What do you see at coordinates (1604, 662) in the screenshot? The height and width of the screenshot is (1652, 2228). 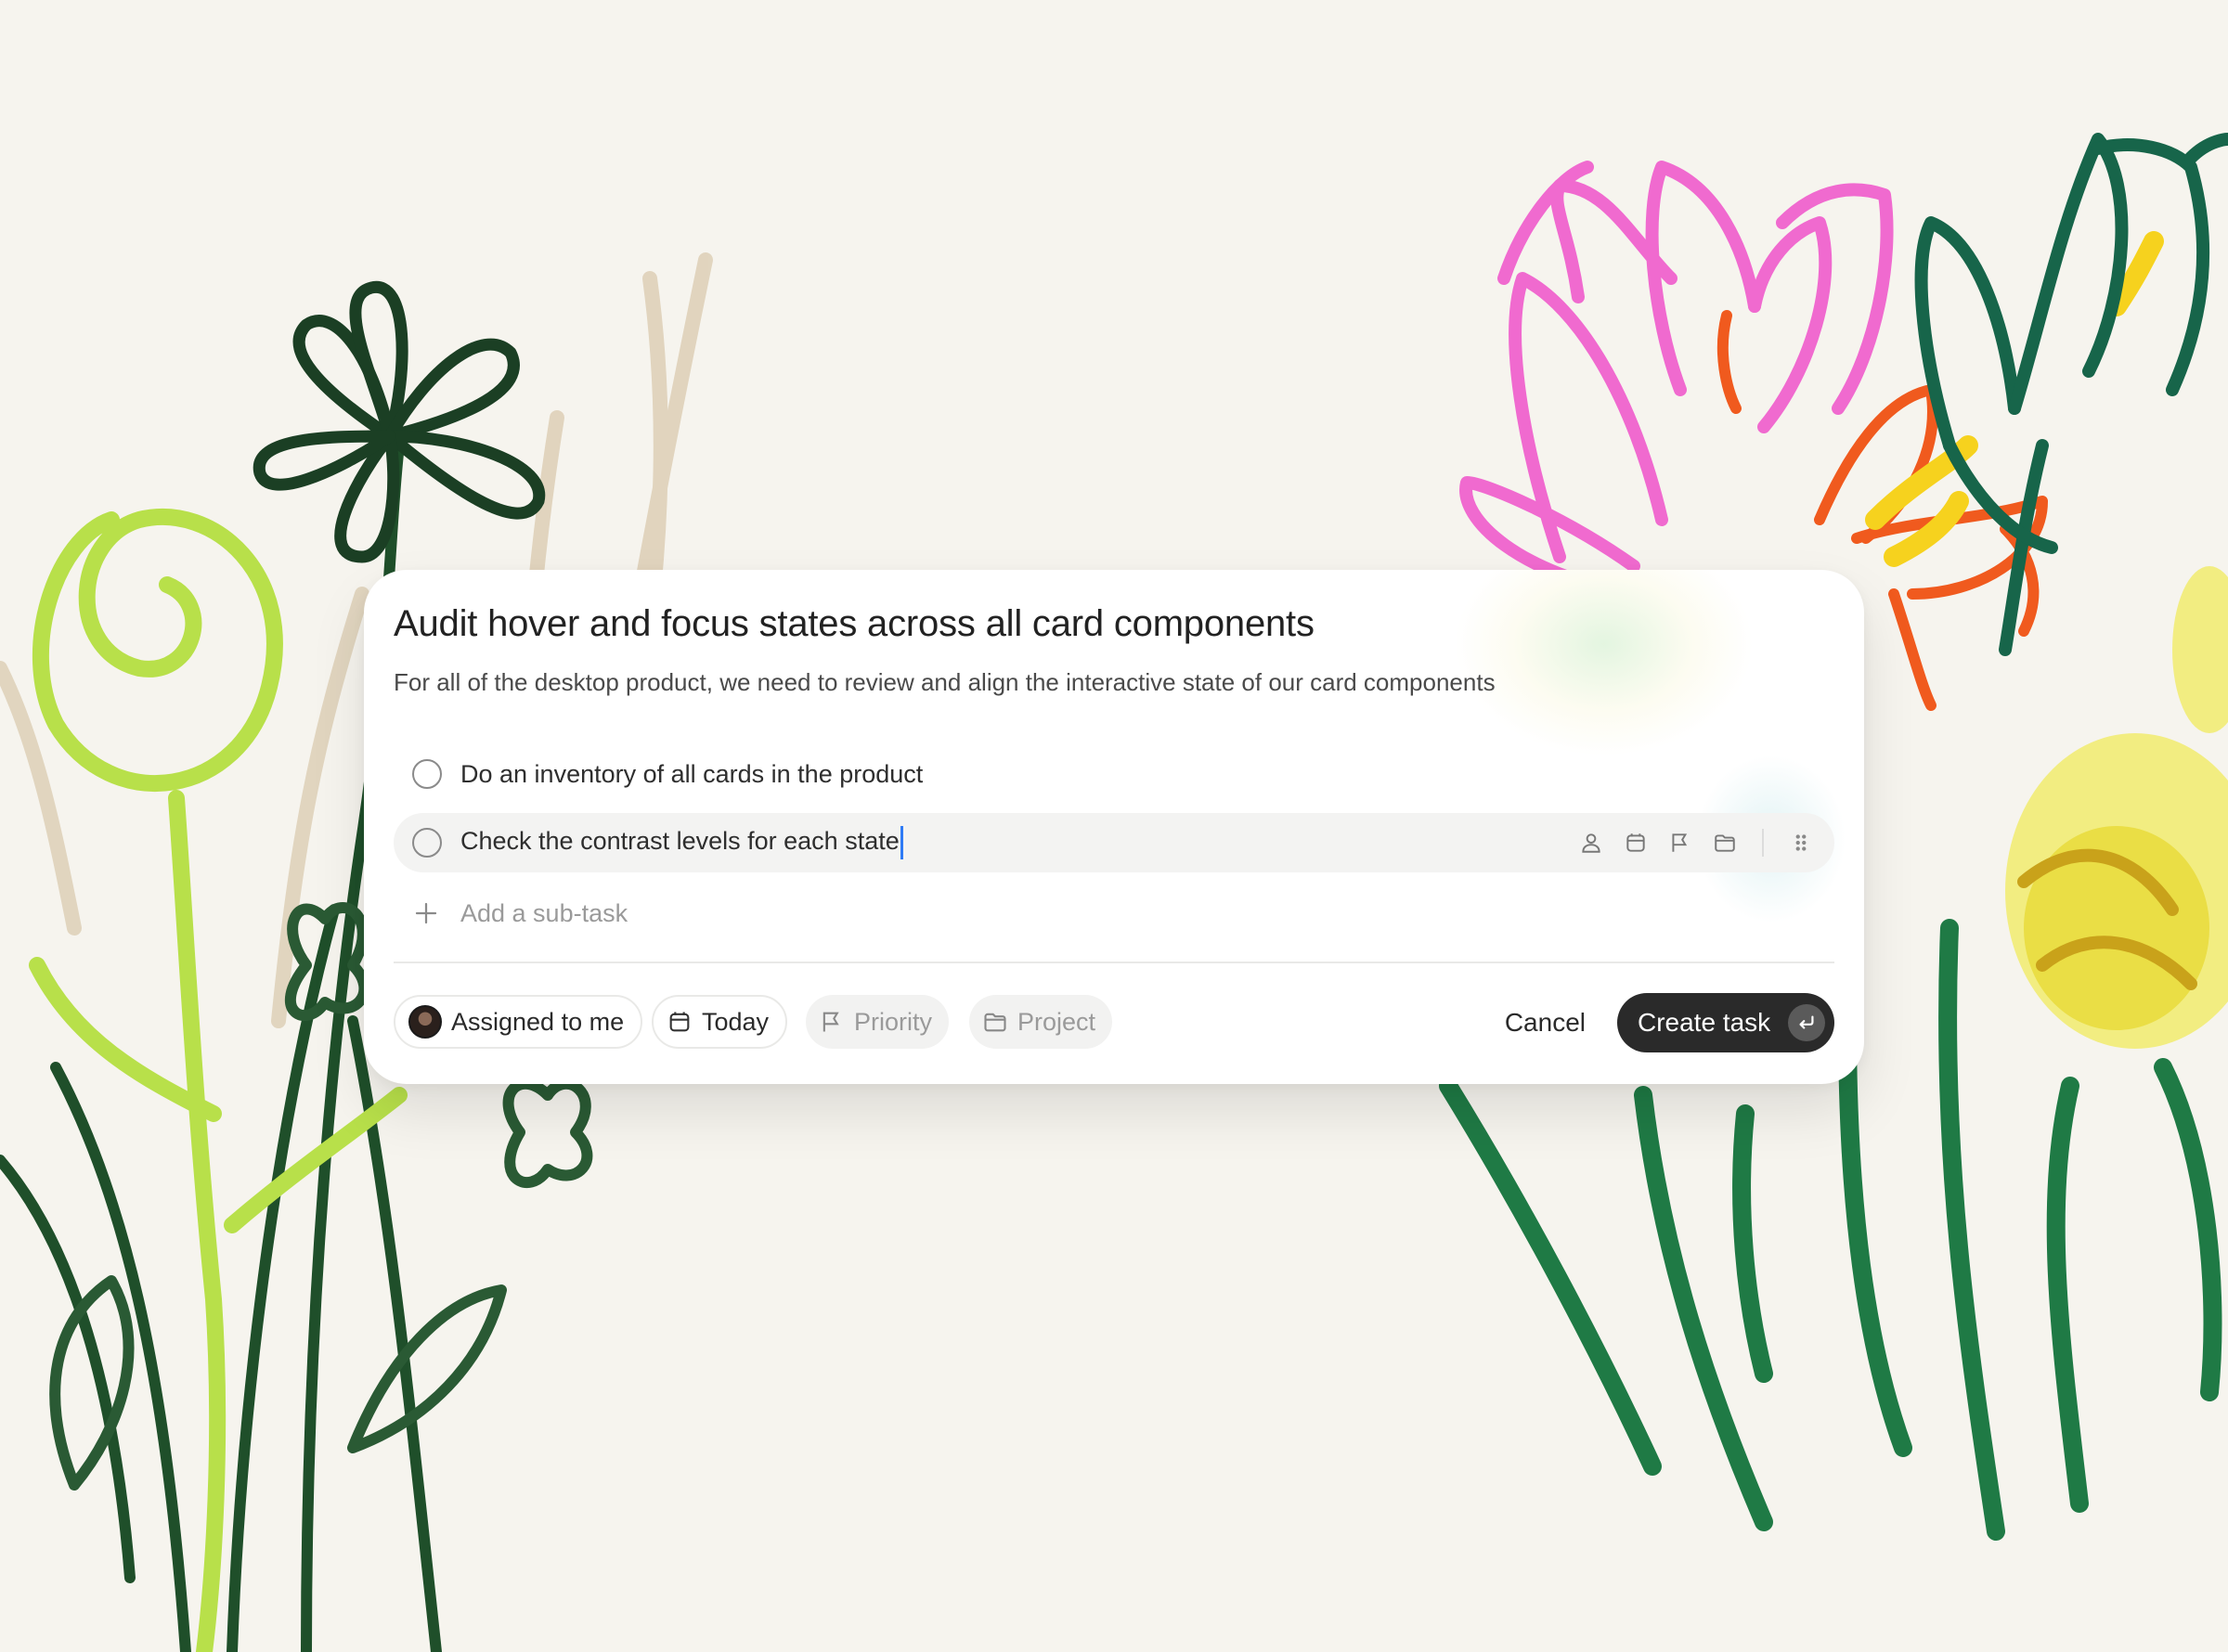 I see `card-glow-decoration` at bounding box center [1604, 662].